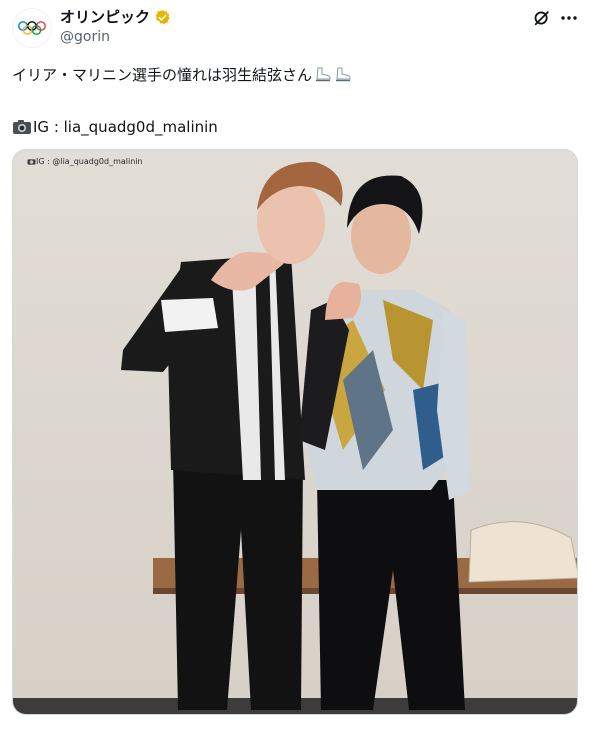  Describe the element at coordinates (125, 127) in the screenshot. I see `instagram-credit: IG : lia_quadg0d_malinin` at that location.